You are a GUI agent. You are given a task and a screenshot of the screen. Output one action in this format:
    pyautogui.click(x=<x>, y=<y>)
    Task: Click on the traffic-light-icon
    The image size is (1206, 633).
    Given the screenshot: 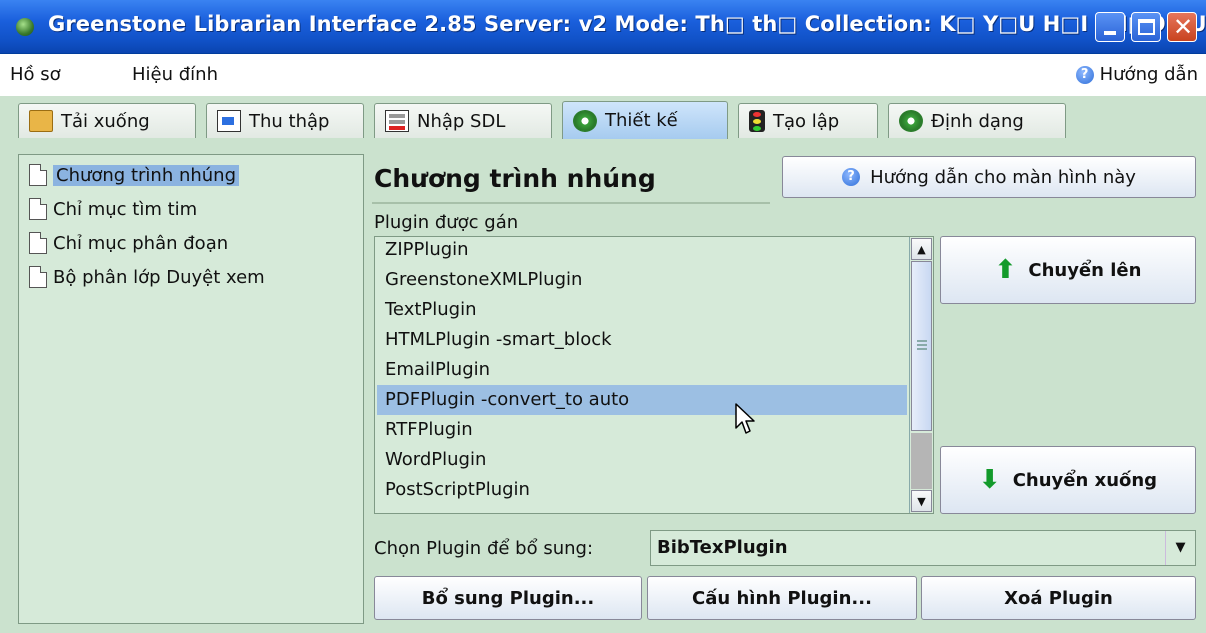 What is the action you would take?
    pyautogui.click(x=757, y=121)
    